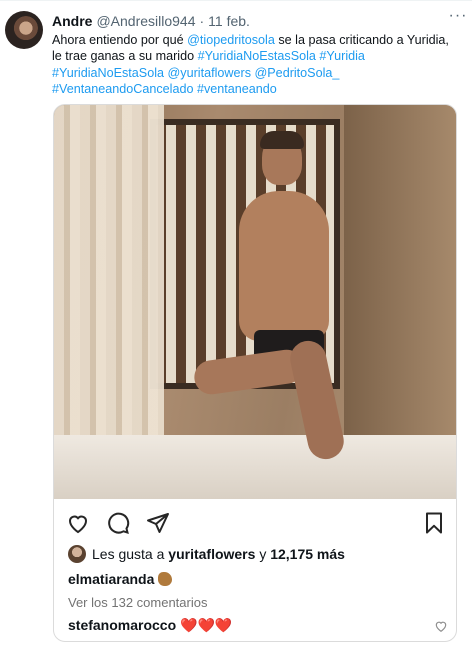  Describe the element at coordinates (118, 523) in the screenshot. I see `comment-icon` at that location.